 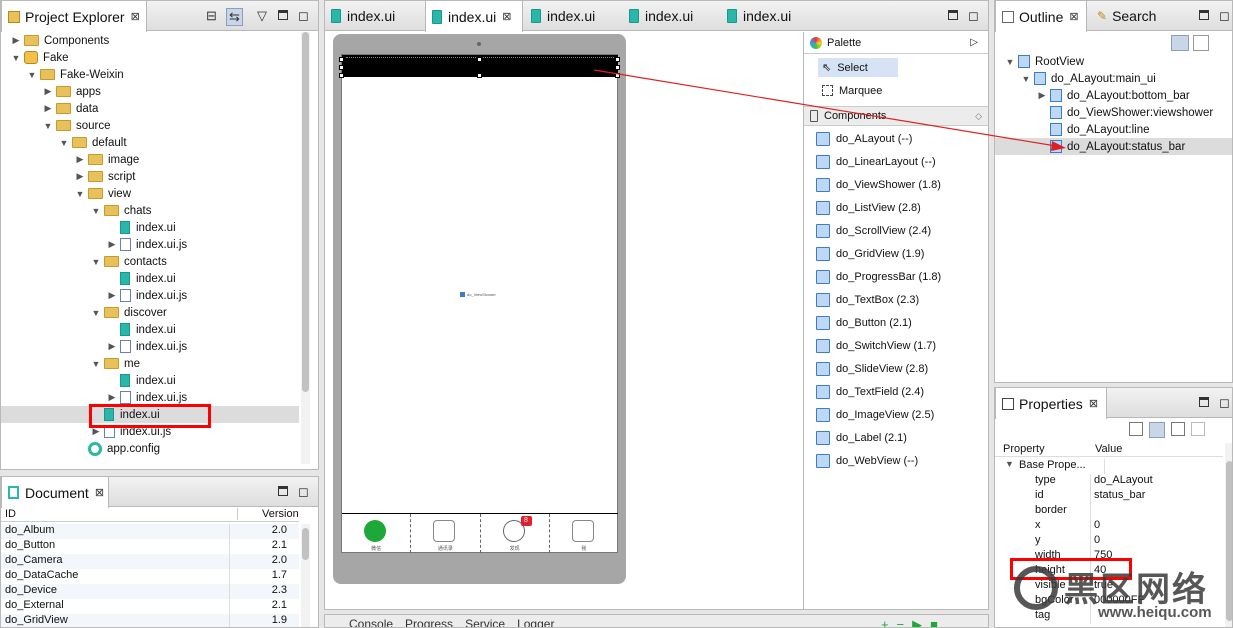 What do you see at coordinates (1157, 430) in the screenshot?
I see `categories-icon` at bounding box center [1157, 430].